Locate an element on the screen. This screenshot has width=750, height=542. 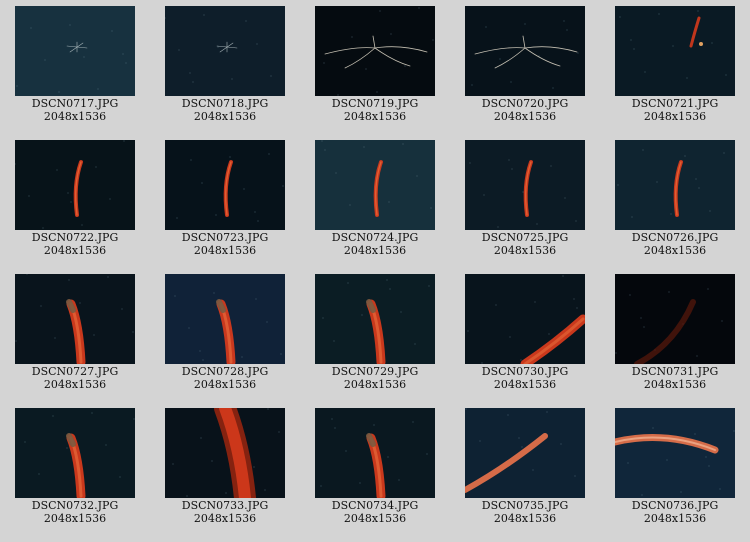
thumbnail-filename: DSCN0726.JPG is located at coordinates (675, 237).